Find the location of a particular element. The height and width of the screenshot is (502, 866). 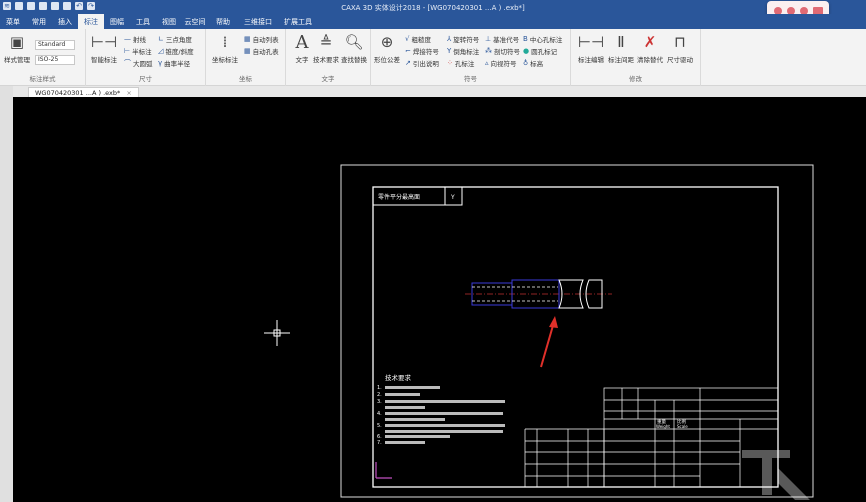

group-dim-style: ▣ 样式管理 Standard ISO-25 标注样式 is located at coordinates (43, 57).